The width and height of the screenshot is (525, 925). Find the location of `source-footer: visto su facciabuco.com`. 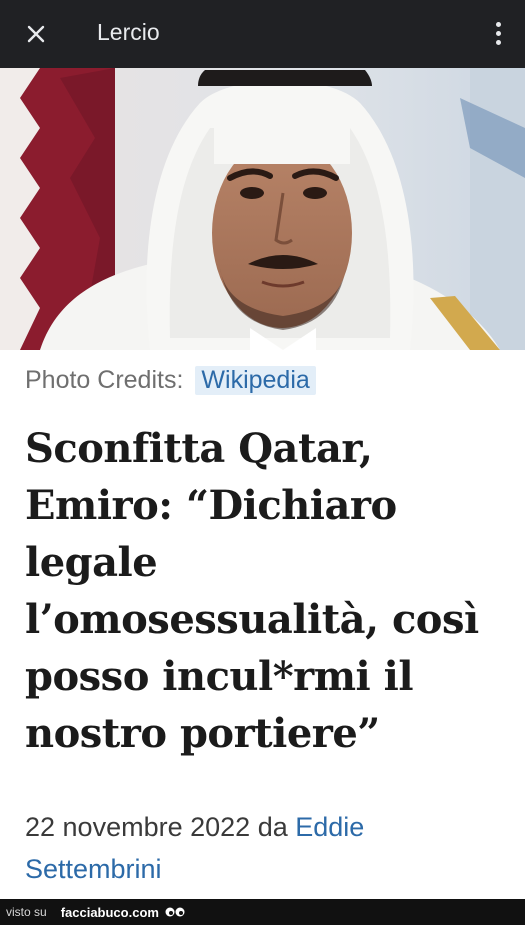

source-footer: visto su facciabuco.com is located at coordinates (262, 912).